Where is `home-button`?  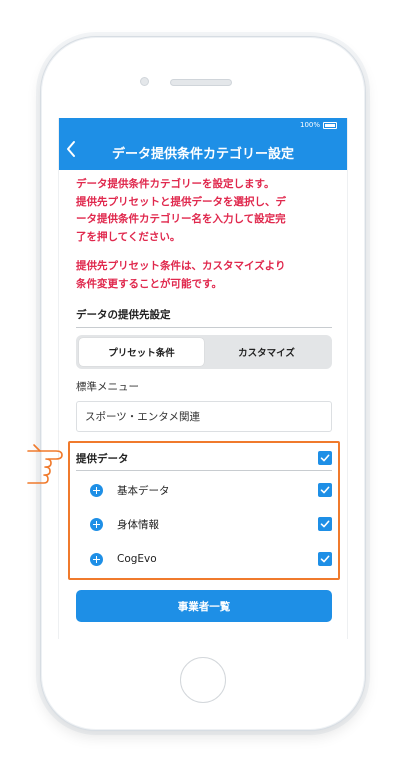 home-button is located at coordinates (203, 680).